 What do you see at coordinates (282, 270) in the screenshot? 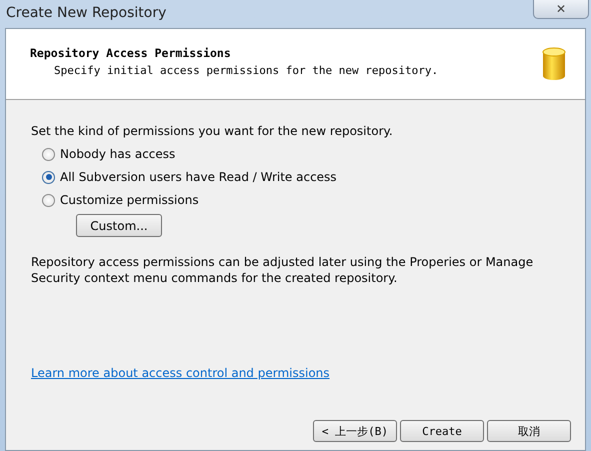
I see `info-text: Repository access permissions can be adjusted later using the Properies or Manage Security context menu commands for the created repository.` at bounding box center [282, 270].